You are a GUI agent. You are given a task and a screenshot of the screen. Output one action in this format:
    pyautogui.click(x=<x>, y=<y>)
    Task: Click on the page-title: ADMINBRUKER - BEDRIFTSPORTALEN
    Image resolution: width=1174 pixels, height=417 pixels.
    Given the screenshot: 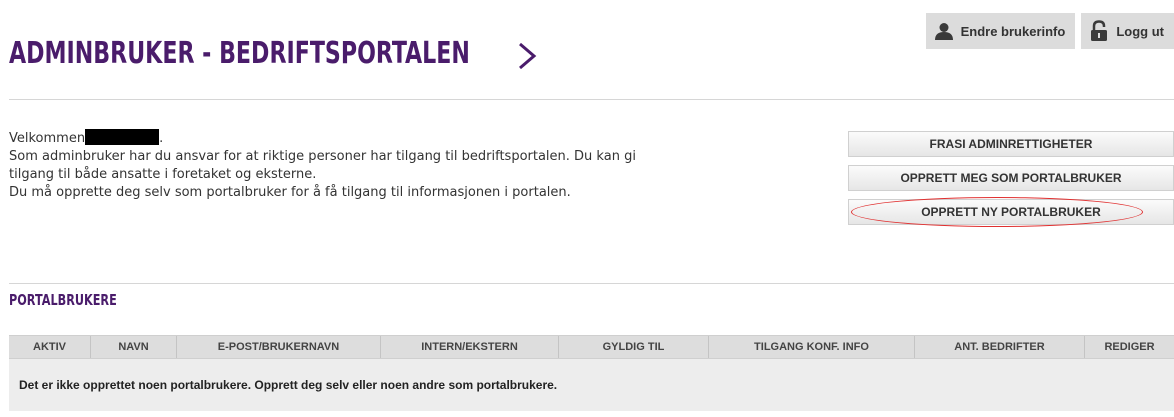 What is the action you would take?
    pyautogui.click(x=239, y=53)
    